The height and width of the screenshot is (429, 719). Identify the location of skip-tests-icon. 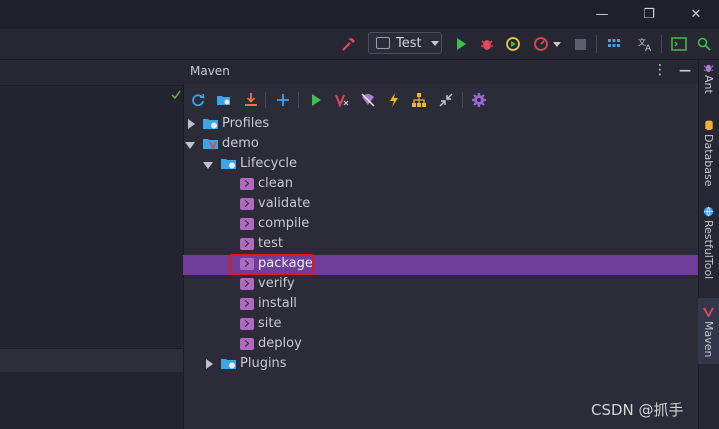
(368, 100).